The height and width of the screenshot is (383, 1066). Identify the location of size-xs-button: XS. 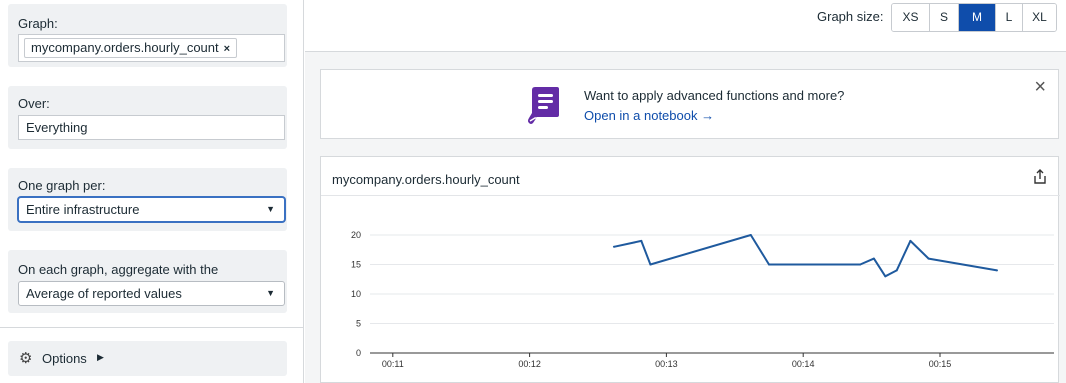
(911, 17).